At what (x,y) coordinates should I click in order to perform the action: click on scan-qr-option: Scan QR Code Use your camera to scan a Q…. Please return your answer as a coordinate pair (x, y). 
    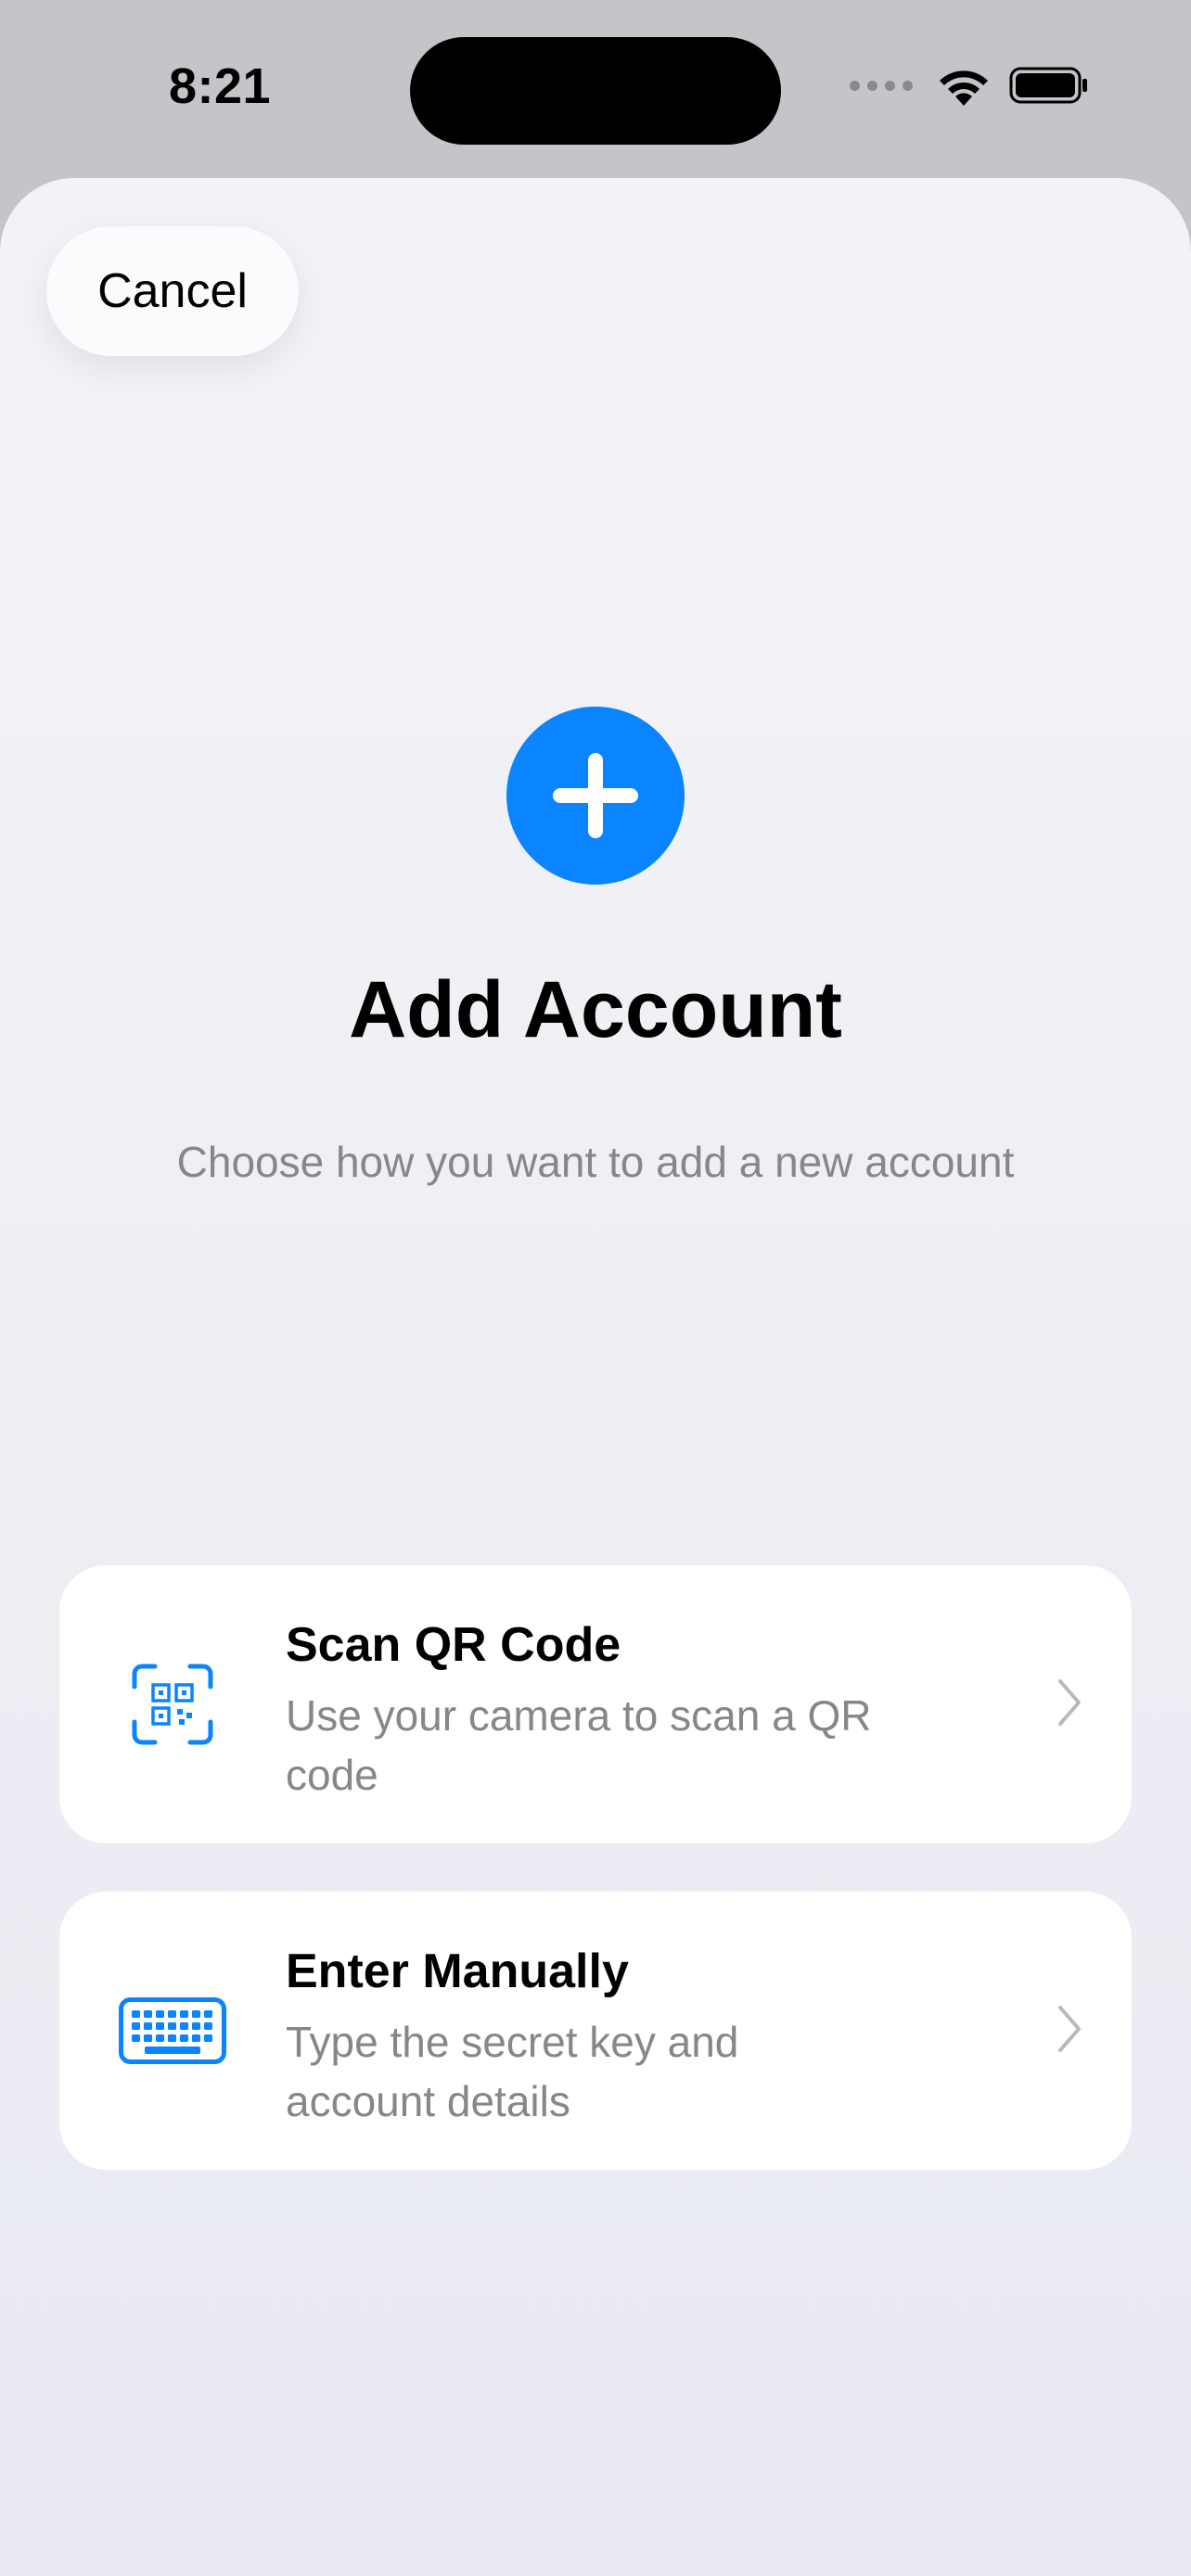
    Looking at the image, I should click on (595, 1704).